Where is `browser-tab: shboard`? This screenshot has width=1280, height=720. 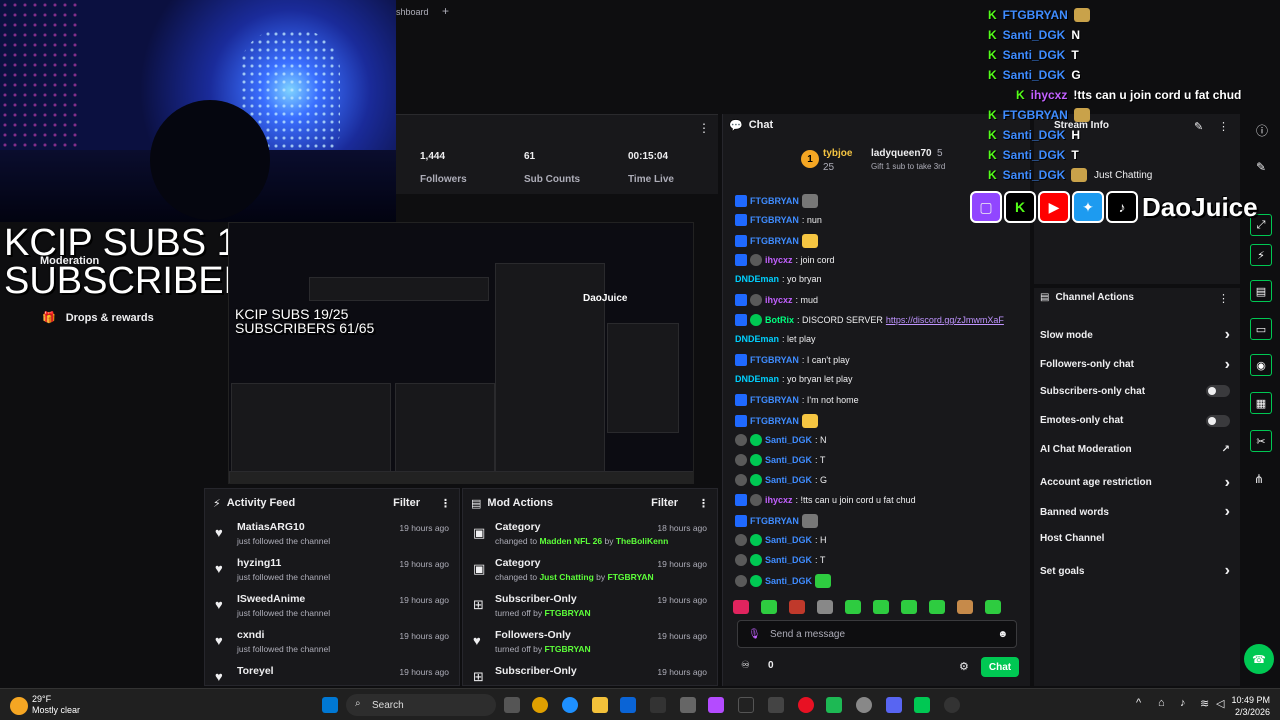 browser-tab: shboard is located at coordinates (412, 12).